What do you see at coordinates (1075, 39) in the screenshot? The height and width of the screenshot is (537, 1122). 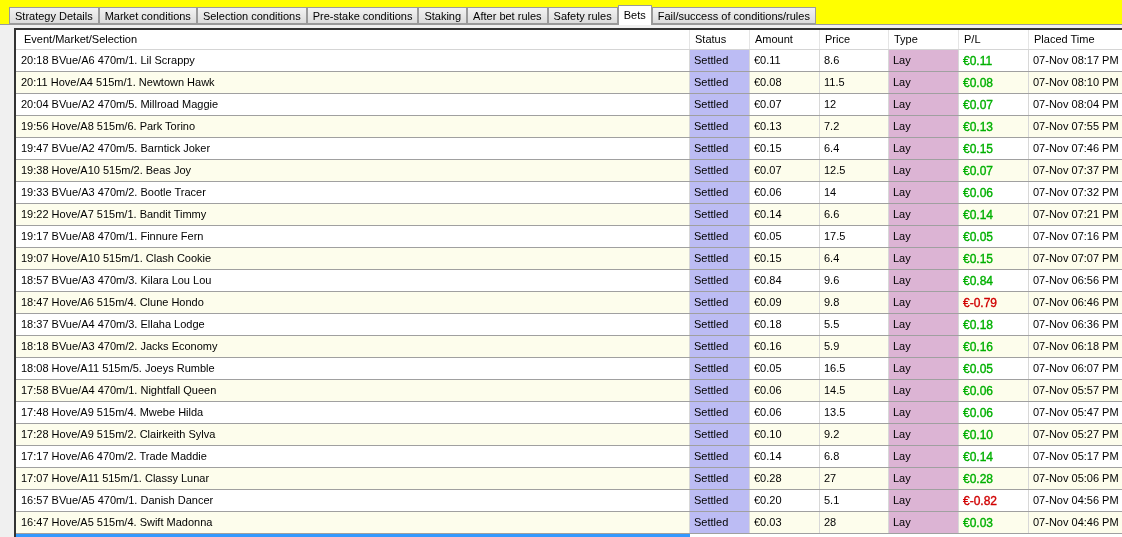 I see `column-header: Placed Time` at bounding box center [1075, 39].